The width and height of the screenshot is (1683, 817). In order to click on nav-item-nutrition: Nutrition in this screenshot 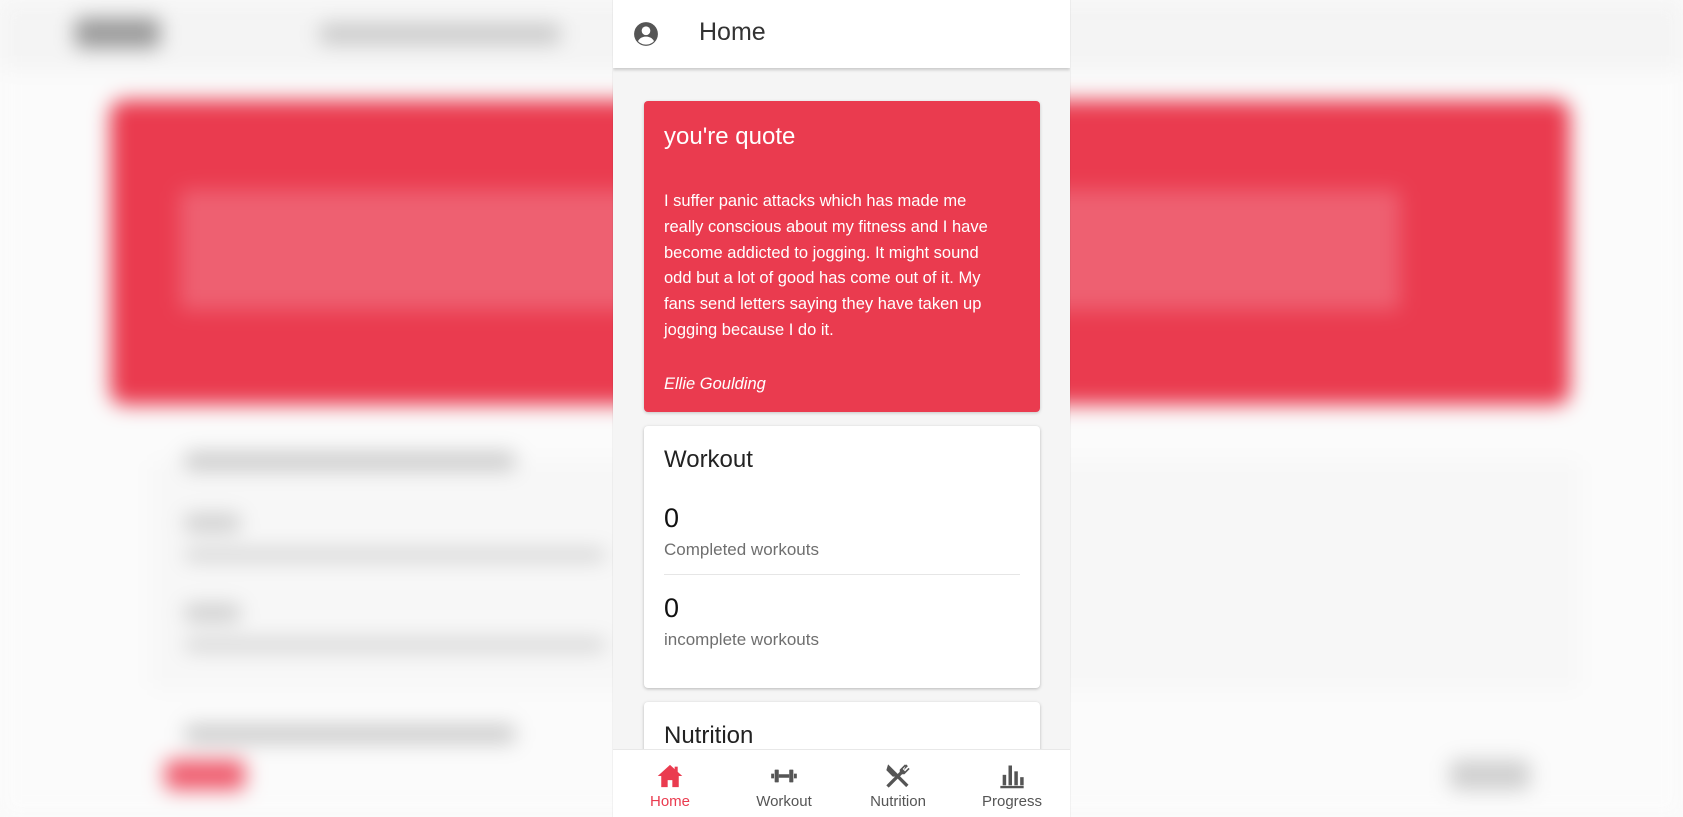, I will do `click(898, 783)`.